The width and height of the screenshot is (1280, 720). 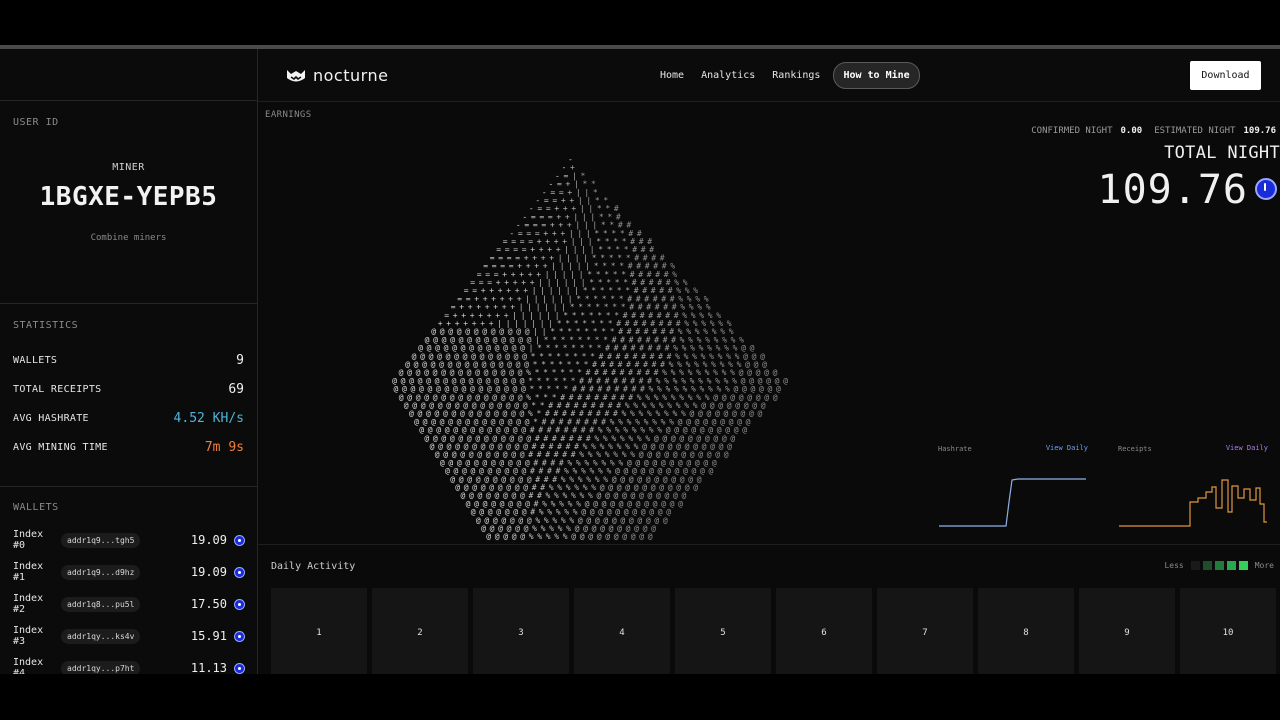 What do you see at coordinates (521, 631) in the screenshot?
I see `day-cell: 3` at bounding box center [521, 631].